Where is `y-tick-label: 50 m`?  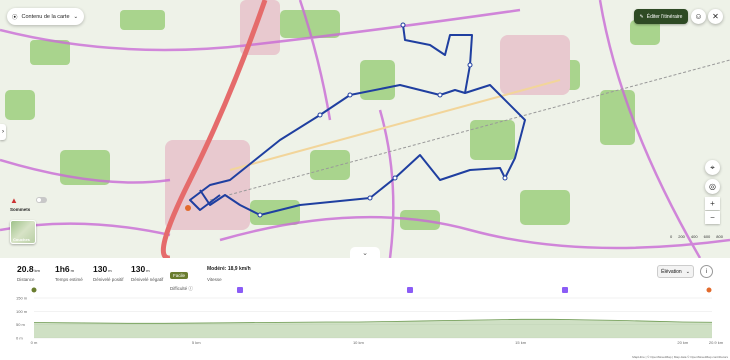 y-tick-label: 50 m is located at coordinates (21, 324).